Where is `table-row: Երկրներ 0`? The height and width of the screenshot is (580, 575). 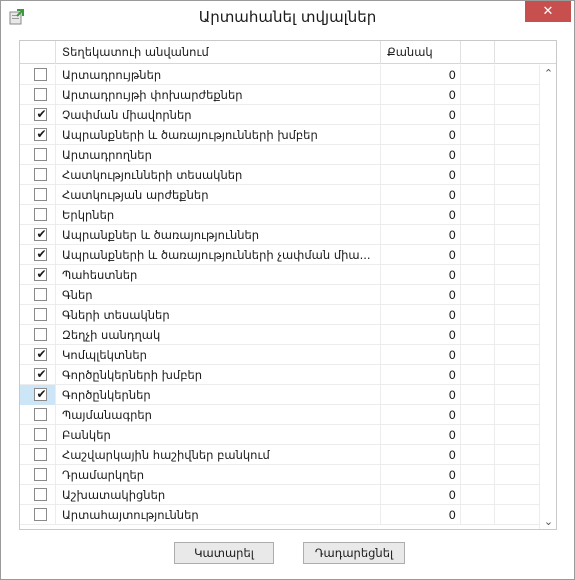
table-row: Երկրներ 0 is located at coordinates (279, 215).